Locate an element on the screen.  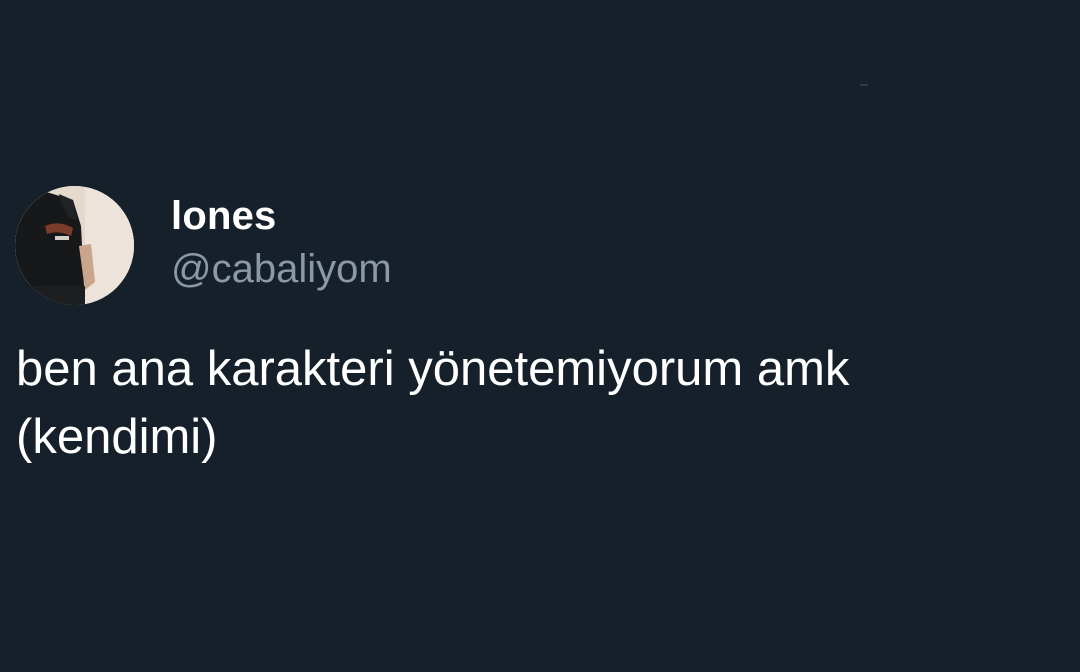
user-handle: @cabaliyom is located at coordinates (281, 269).